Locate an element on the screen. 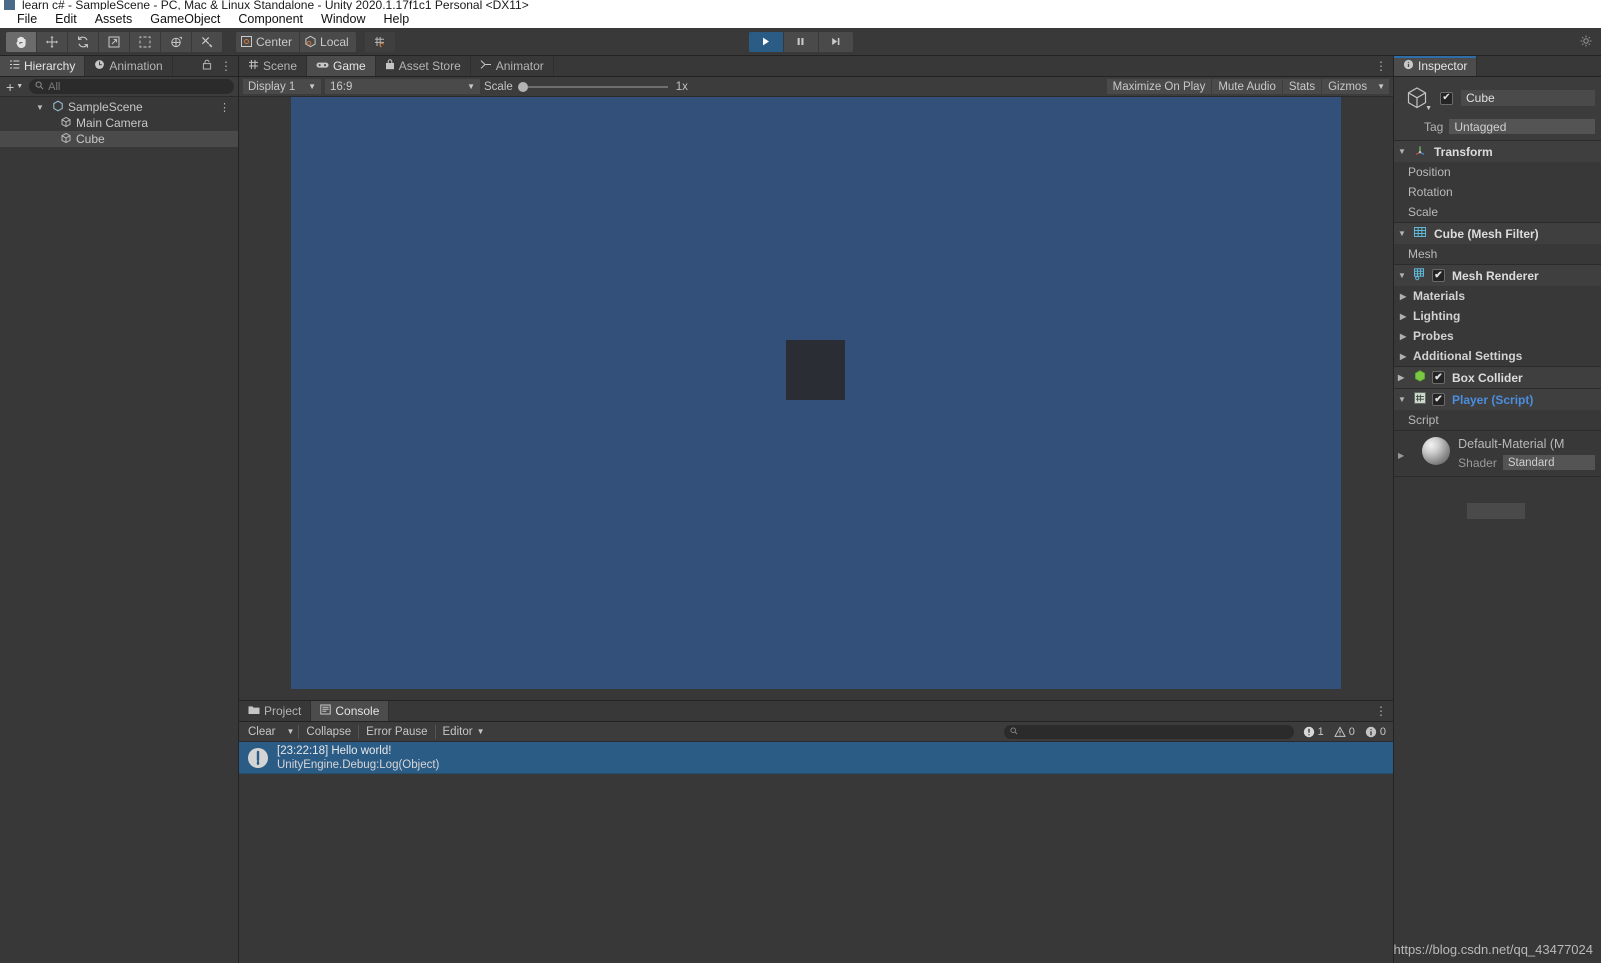 Image resolution: width=1601 pixels, height=963 pixels. console-menu-icon: ⋮ is located at coordinates (1381, 711).